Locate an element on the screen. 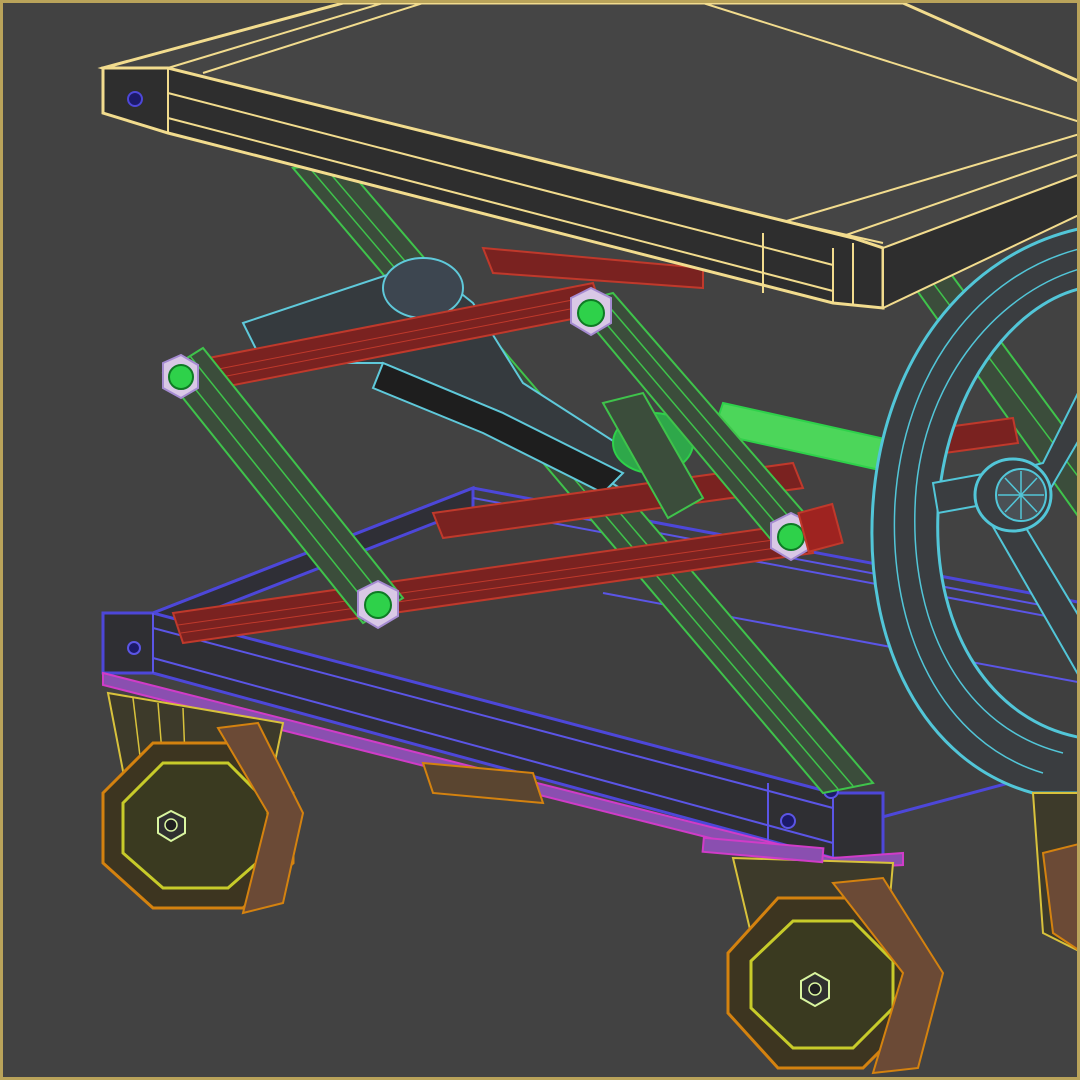 Image resolution: width=1080 pixels, height=1080 pixels. base-bolt-front-left is located at coordinates (134, 648).